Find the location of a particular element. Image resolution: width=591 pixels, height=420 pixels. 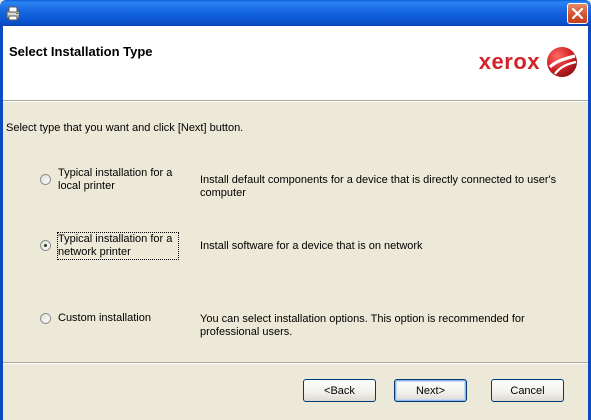

header-separator is located at coordinates (295, 101).